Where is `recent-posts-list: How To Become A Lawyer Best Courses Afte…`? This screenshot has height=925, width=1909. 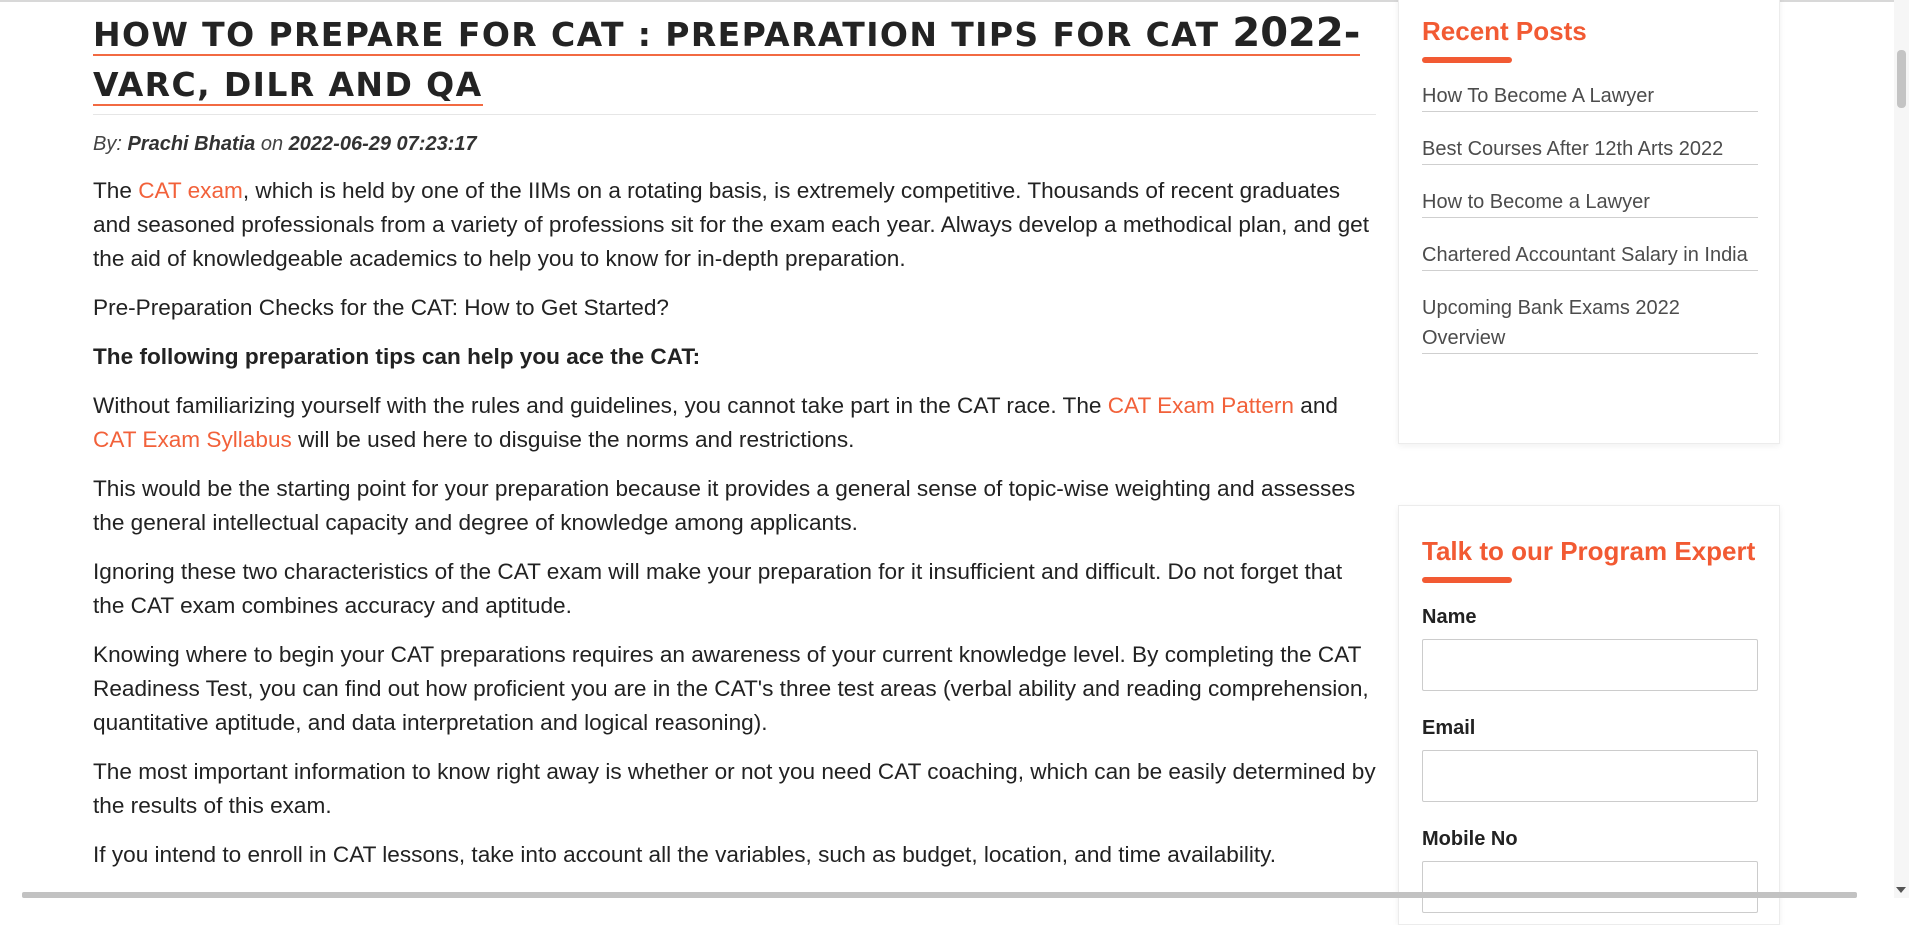
recent-posts-list: How To Become A Lawyer Best Courses Afte… is located at coordinates (1590, 228).